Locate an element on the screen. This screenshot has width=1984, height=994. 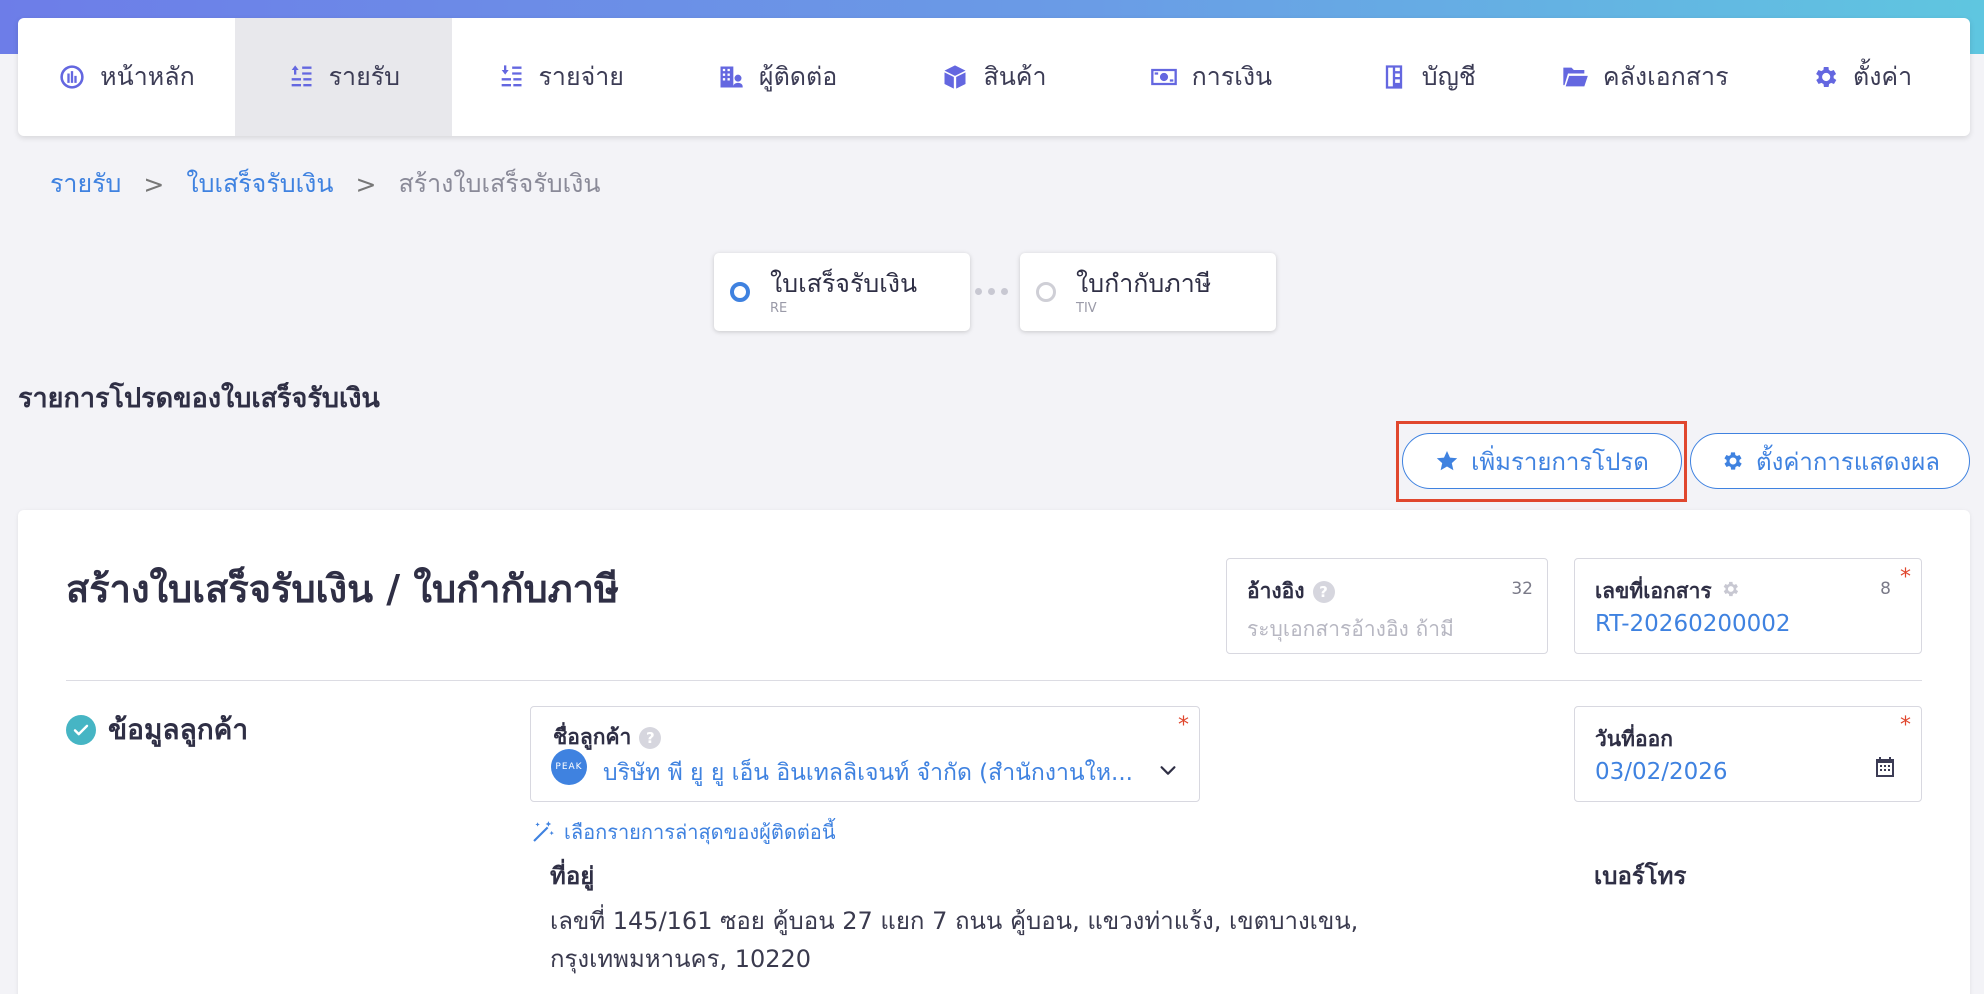
nav-item-expense: รายจ่าย is located at coordinates (560, 77).